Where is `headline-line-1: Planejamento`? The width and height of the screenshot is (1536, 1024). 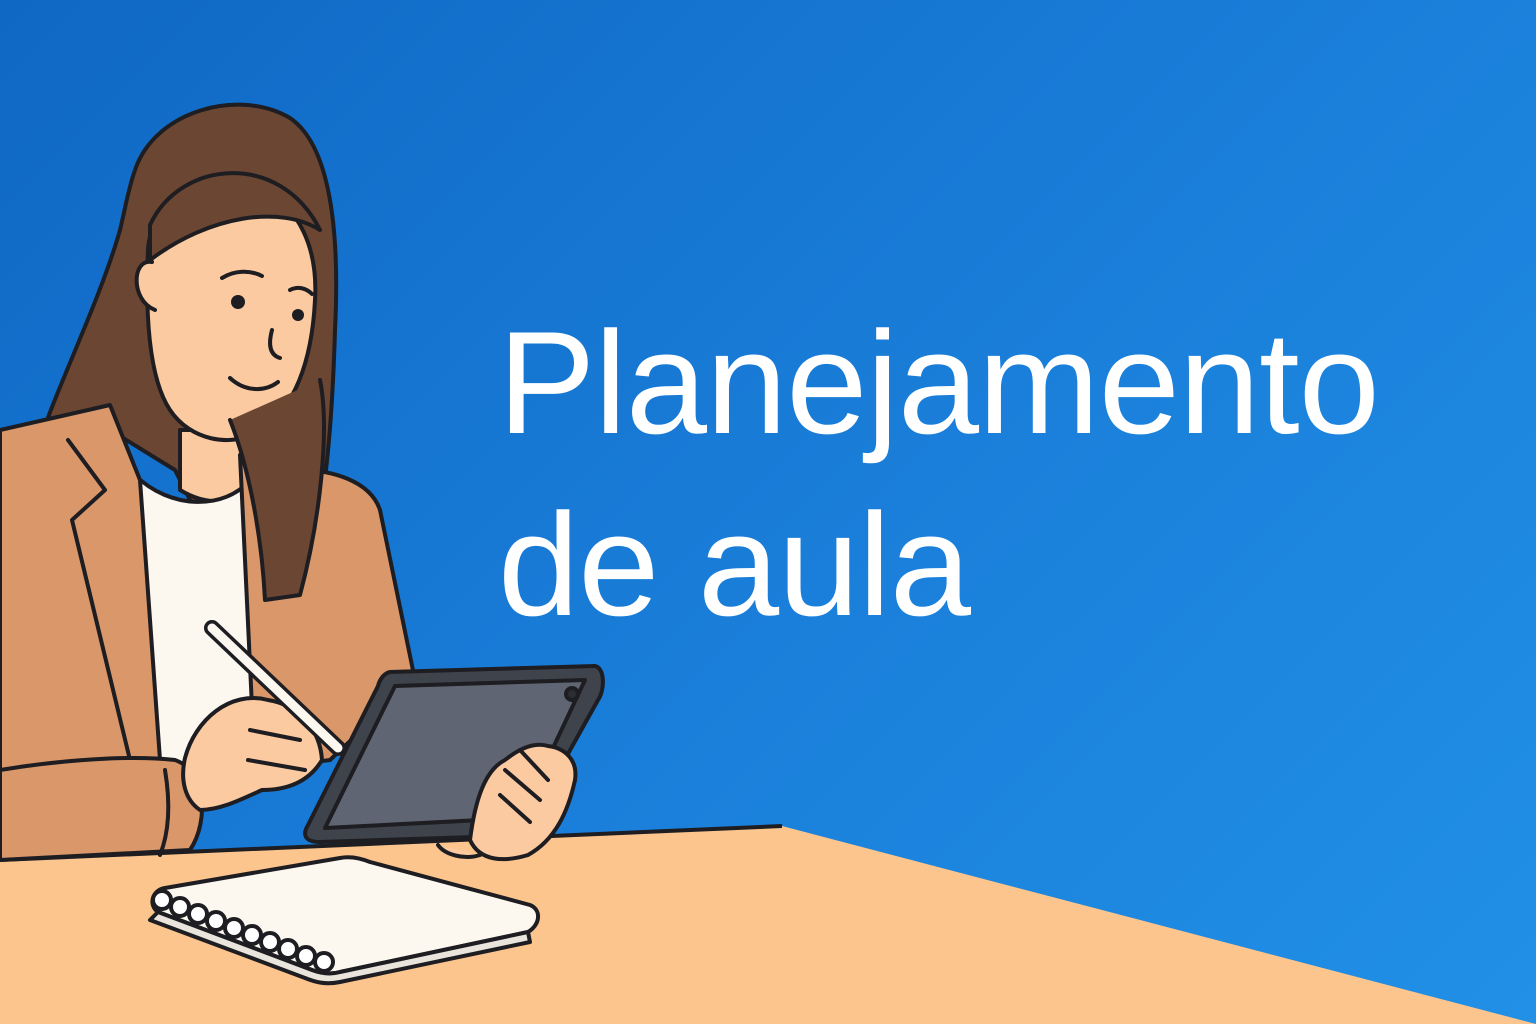 headline-line-1: Planejamento is located at coordinates (939, 382).